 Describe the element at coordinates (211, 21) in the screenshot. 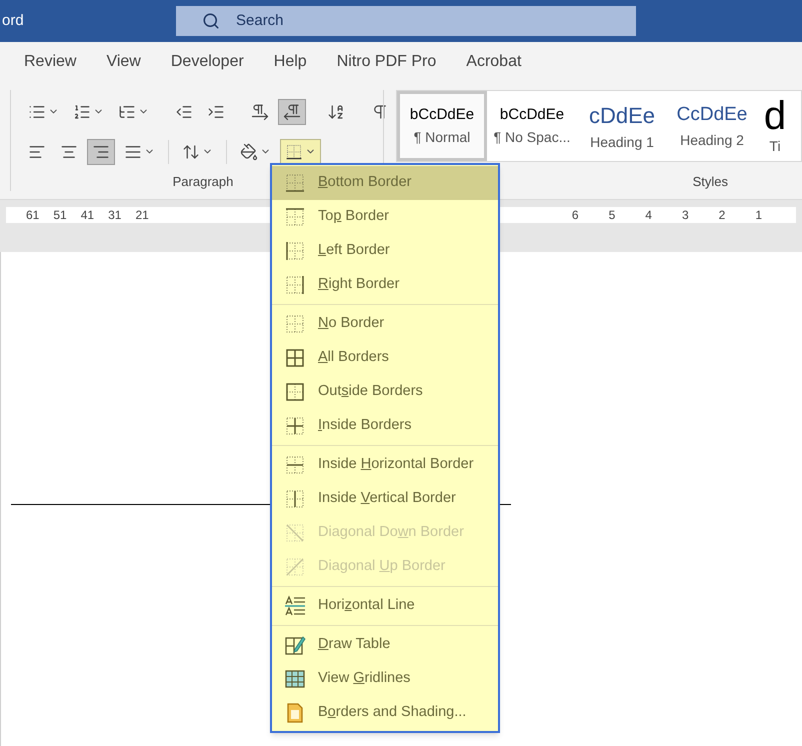

I see `search-icon` at that location.